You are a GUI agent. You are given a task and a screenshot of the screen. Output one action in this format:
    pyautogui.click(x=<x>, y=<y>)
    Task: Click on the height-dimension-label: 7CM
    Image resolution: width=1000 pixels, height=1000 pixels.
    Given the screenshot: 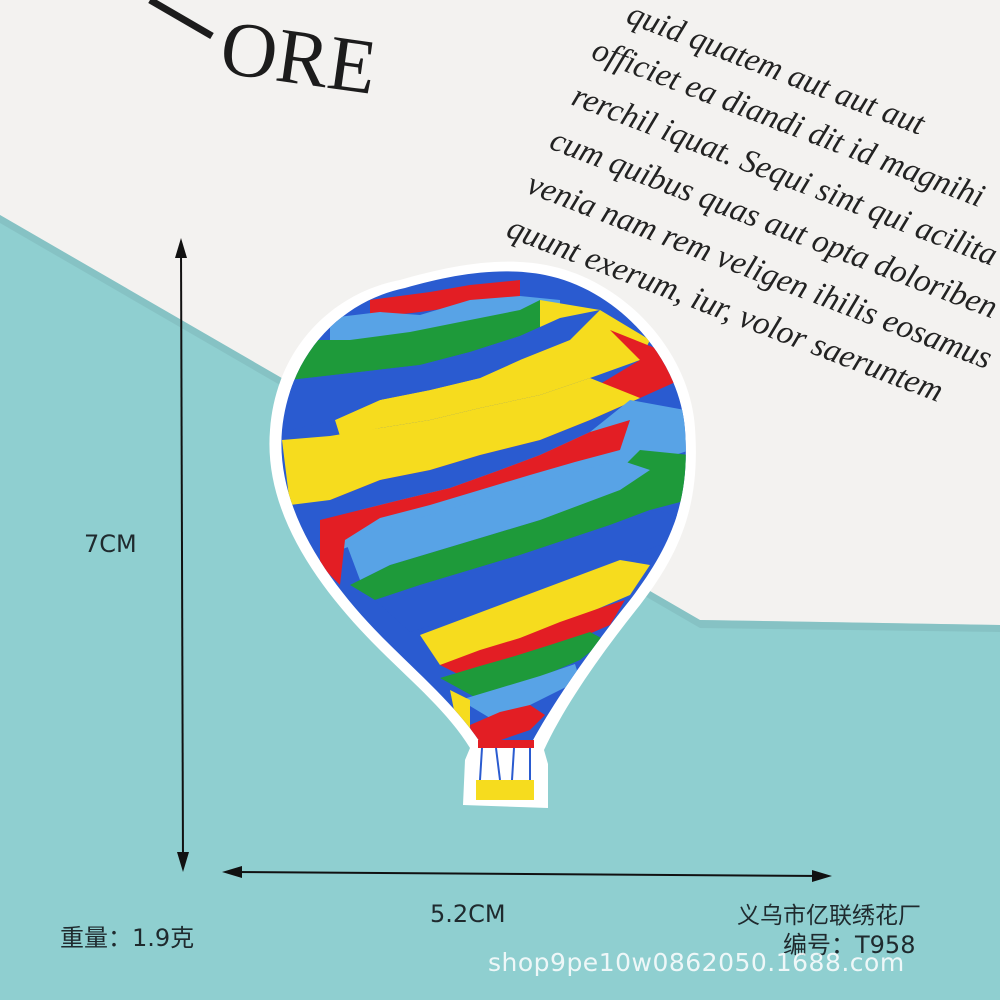 What is the action you would take?
    pyautogui.click(x=110, y=544)
    